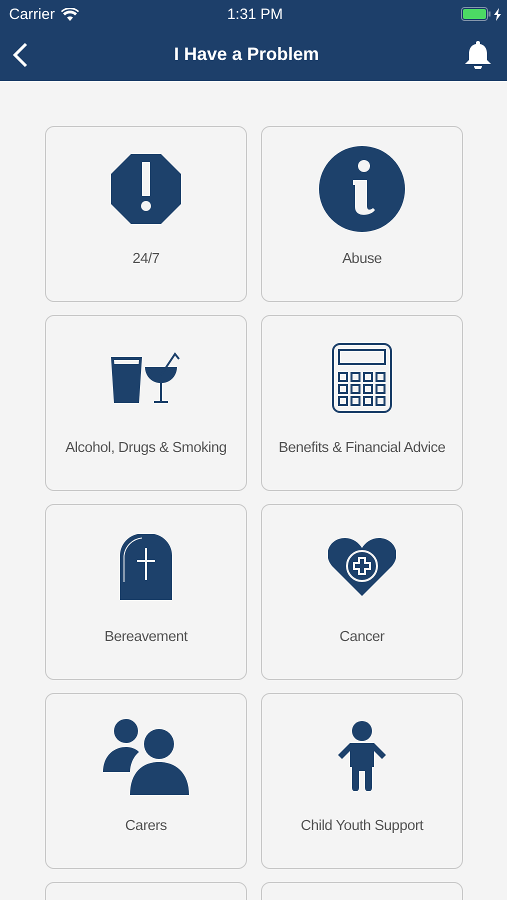 Image resolution: width=507 pixels, height=900 pixels. Describe the element at coordinates (247, 54) in the screenshot. I see `screen-title: I Have a Problem` at that location.